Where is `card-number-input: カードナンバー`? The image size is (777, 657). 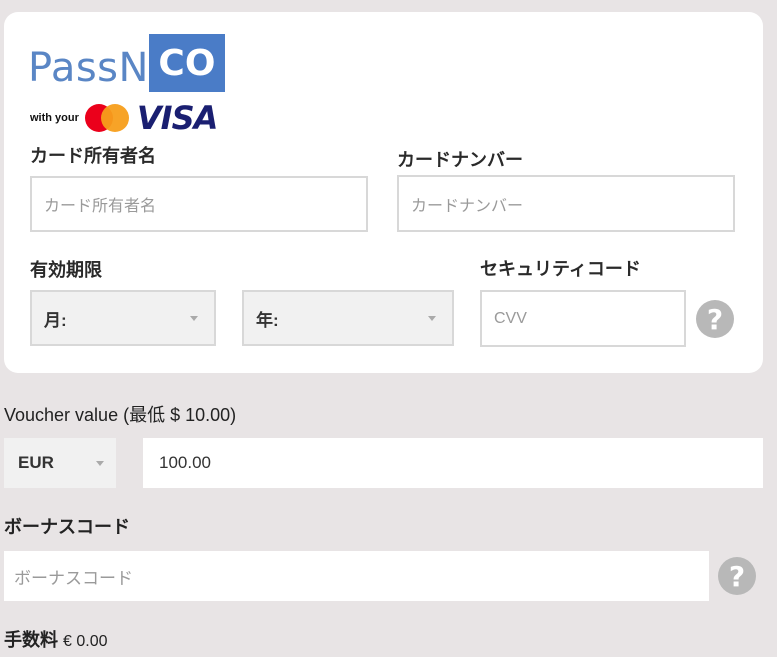
card-number-input: カードナンバー is located at coordinates (566, 203).